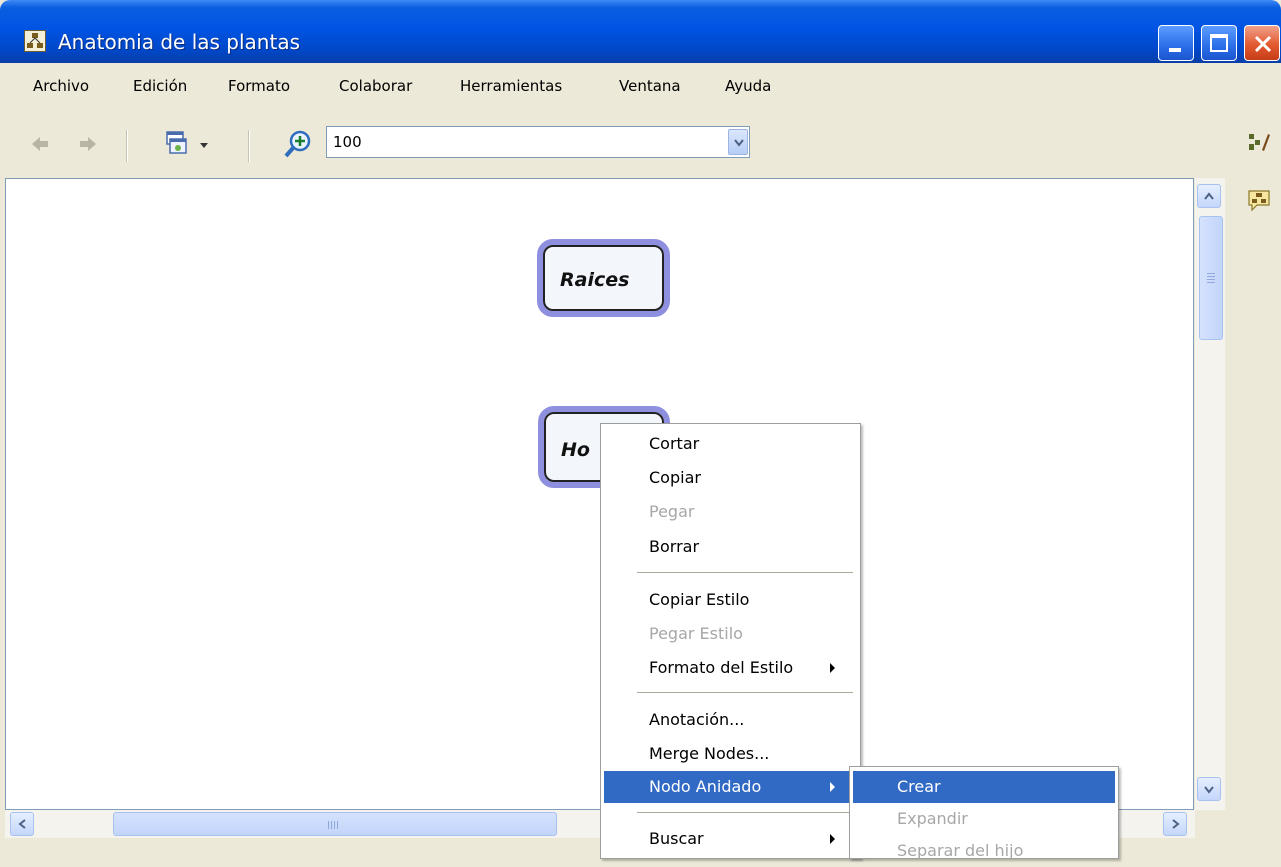 The image size is (1281, 867). I want to click on forward-arrow-icon, so click(88, 144).